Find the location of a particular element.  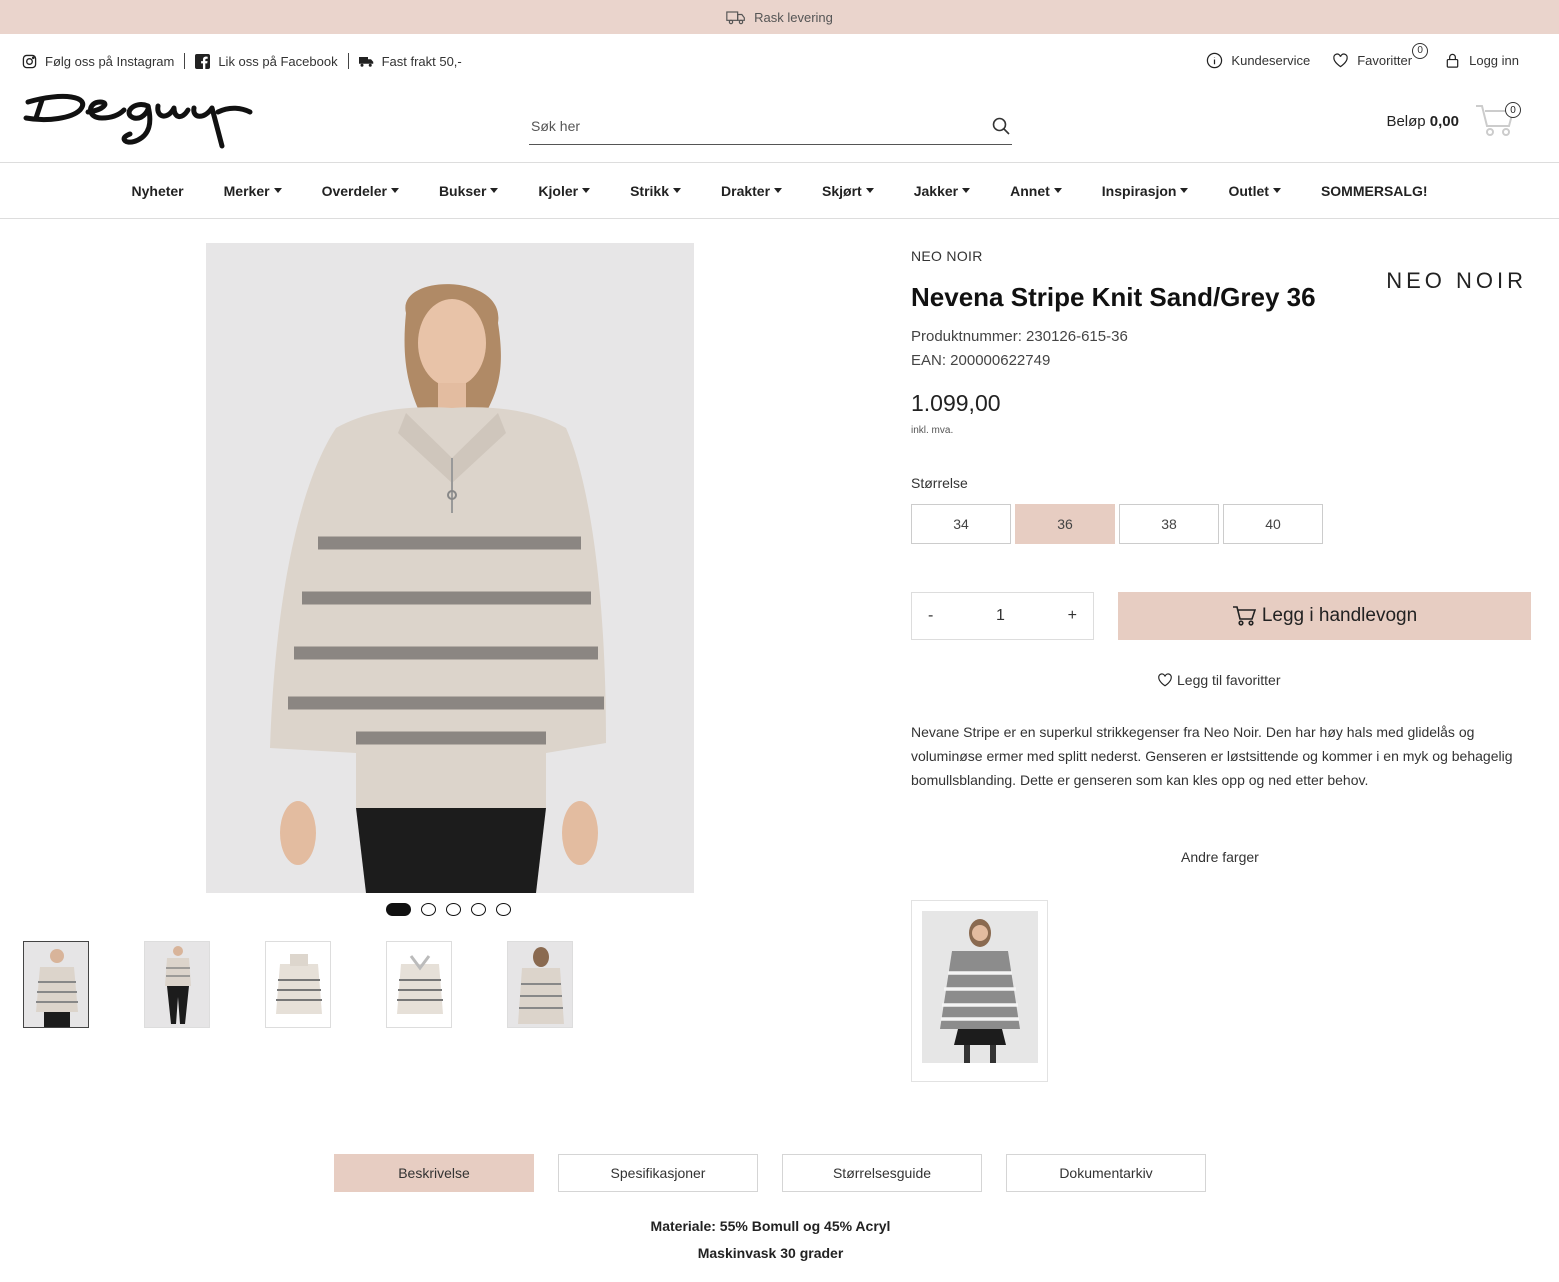

search-icon is located at coordinates (1001, 126).